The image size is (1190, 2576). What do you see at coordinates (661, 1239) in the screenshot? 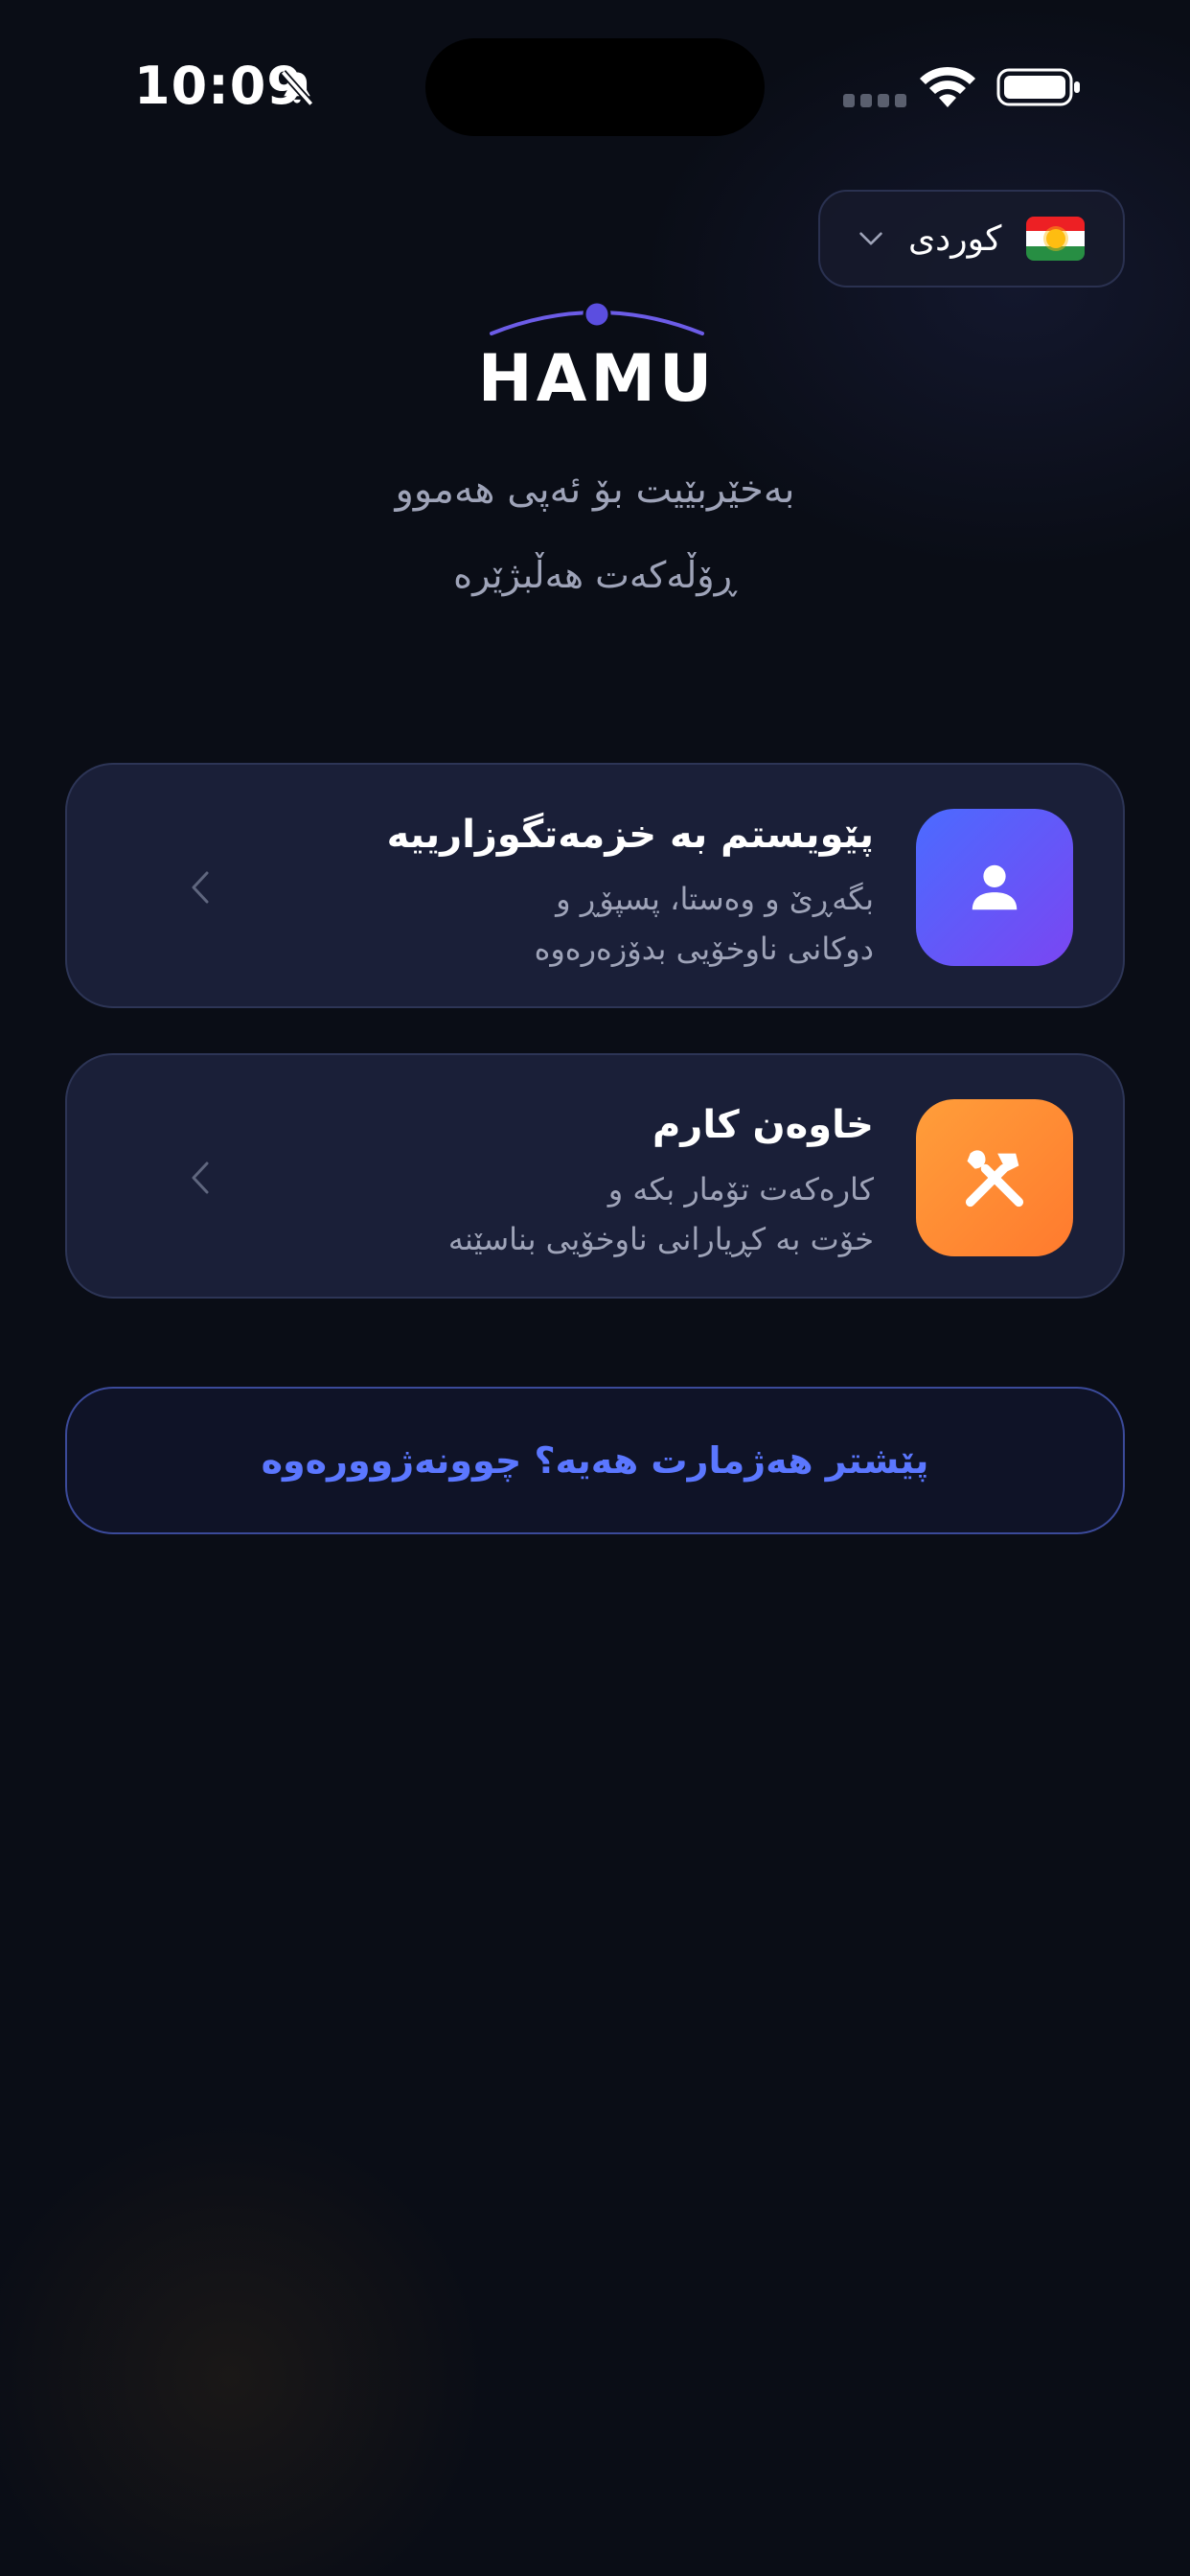
I see `role-description-line2: خۆت بە کڕیارانی ناوخۆیی بناسێنە` at bounding box center [661, 1239].